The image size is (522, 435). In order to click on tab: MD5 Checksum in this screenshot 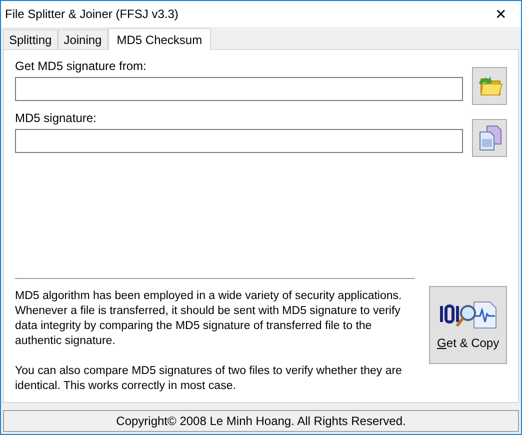, I will do `click(160, 39)`.